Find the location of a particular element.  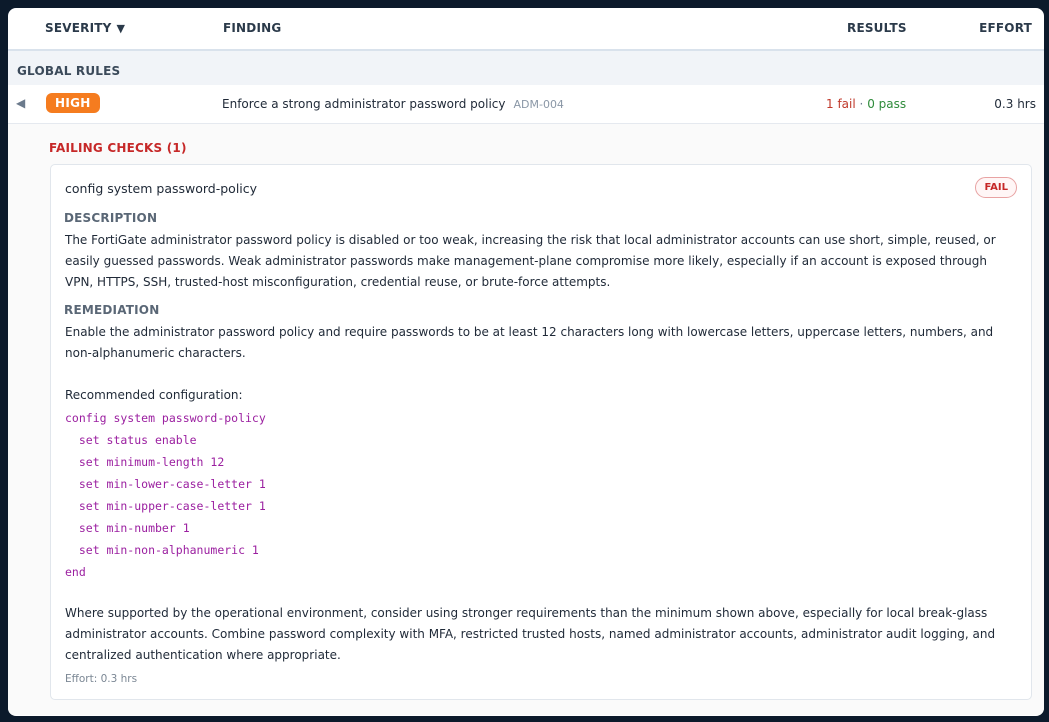

severity-badge: HIGH is located at coordinates (73, 103).